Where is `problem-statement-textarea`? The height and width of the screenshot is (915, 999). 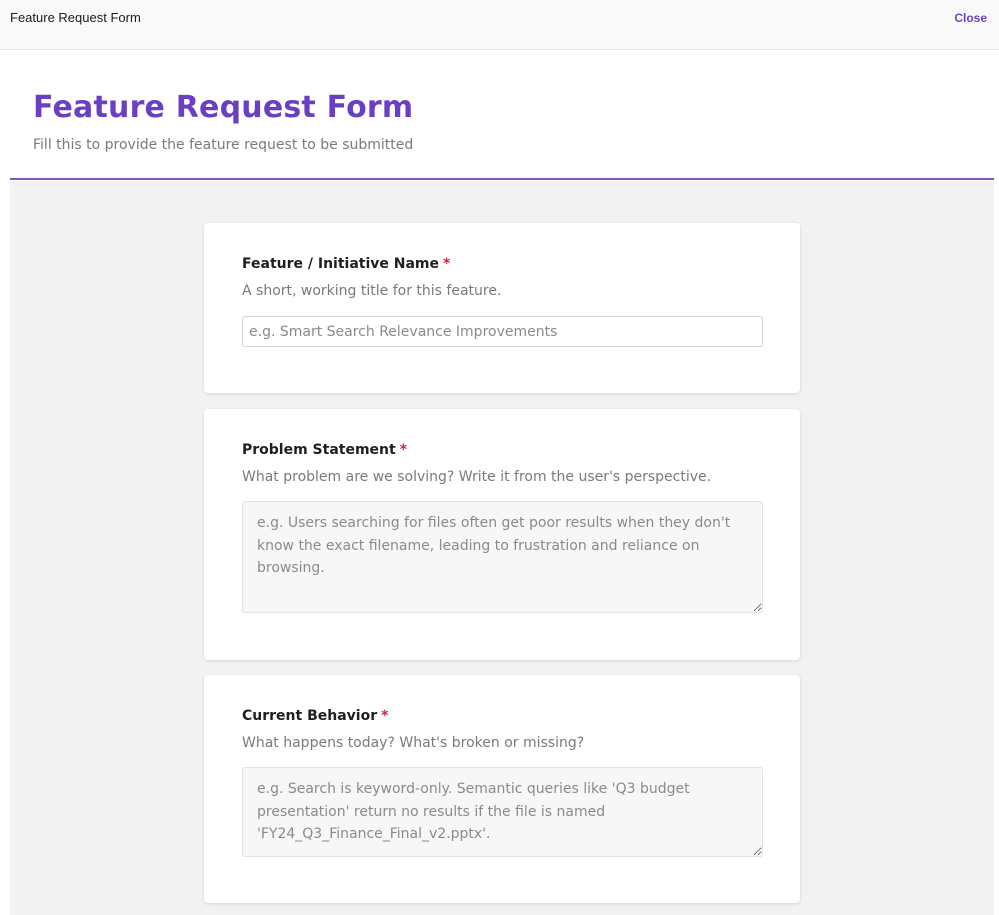
problem-statement-textarea is located at coordinates (502, 557).